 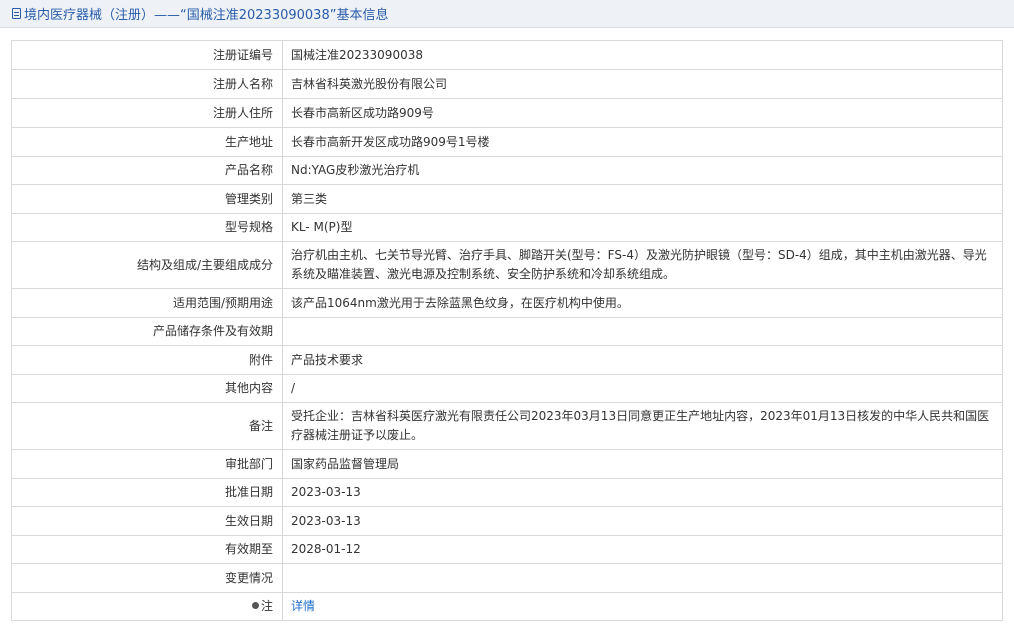 I want to click on row-value: 吉林省科英激光股份有限公司, so click(x=642, y=84).